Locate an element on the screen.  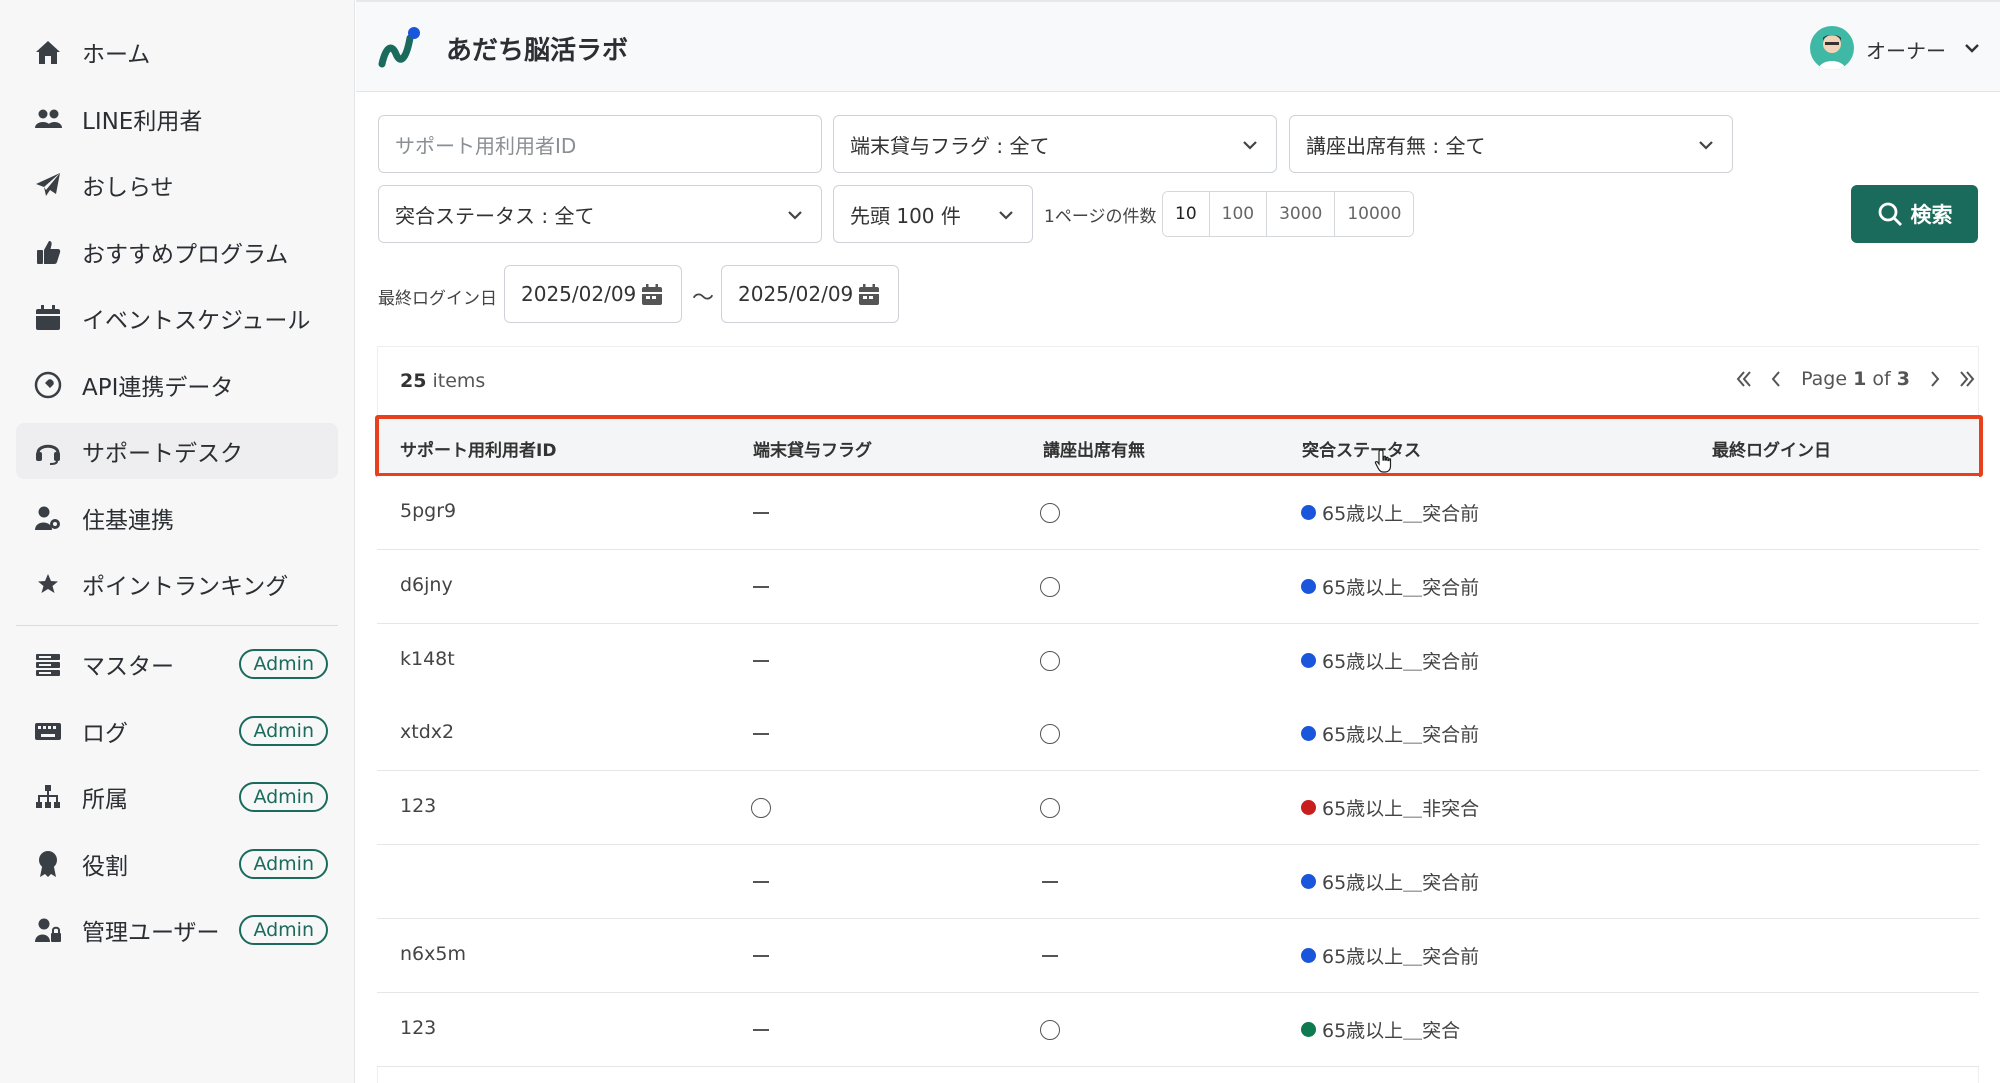
sidebar-item-0: ホーム is located at coordinates (177, 52).